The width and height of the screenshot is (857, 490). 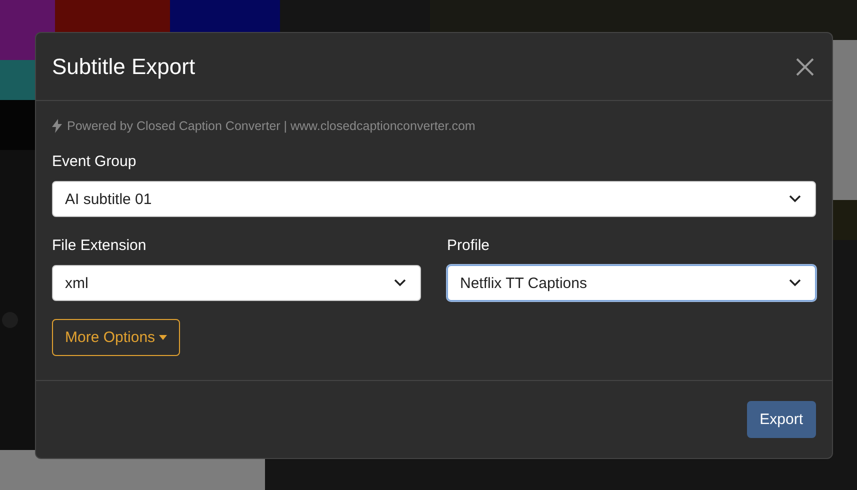 I want to click on field-label: File Extension, so click(x=100, y=245).